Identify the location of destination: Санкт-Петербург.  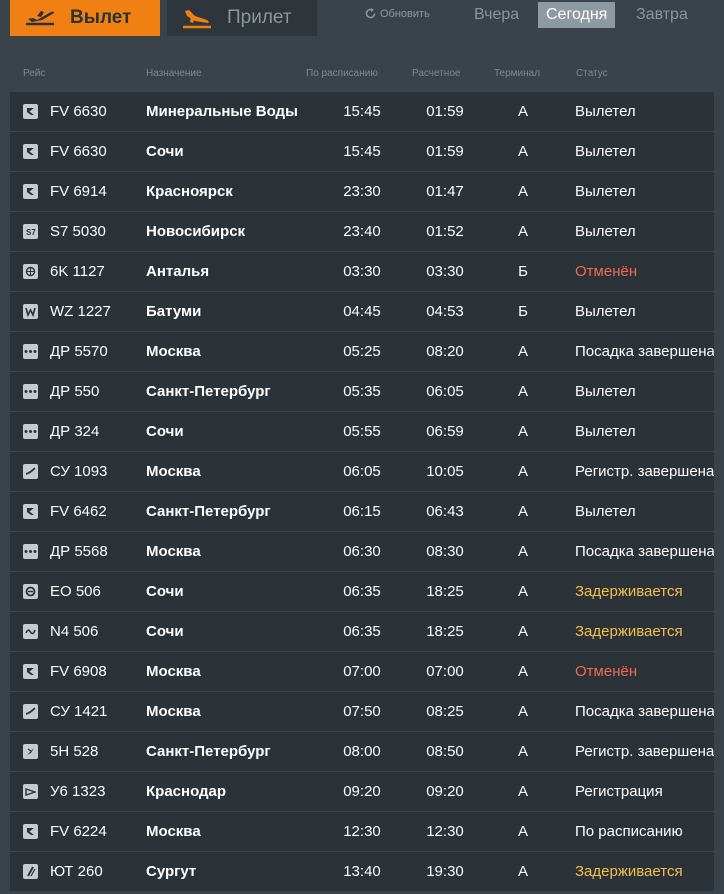
(208, 511).